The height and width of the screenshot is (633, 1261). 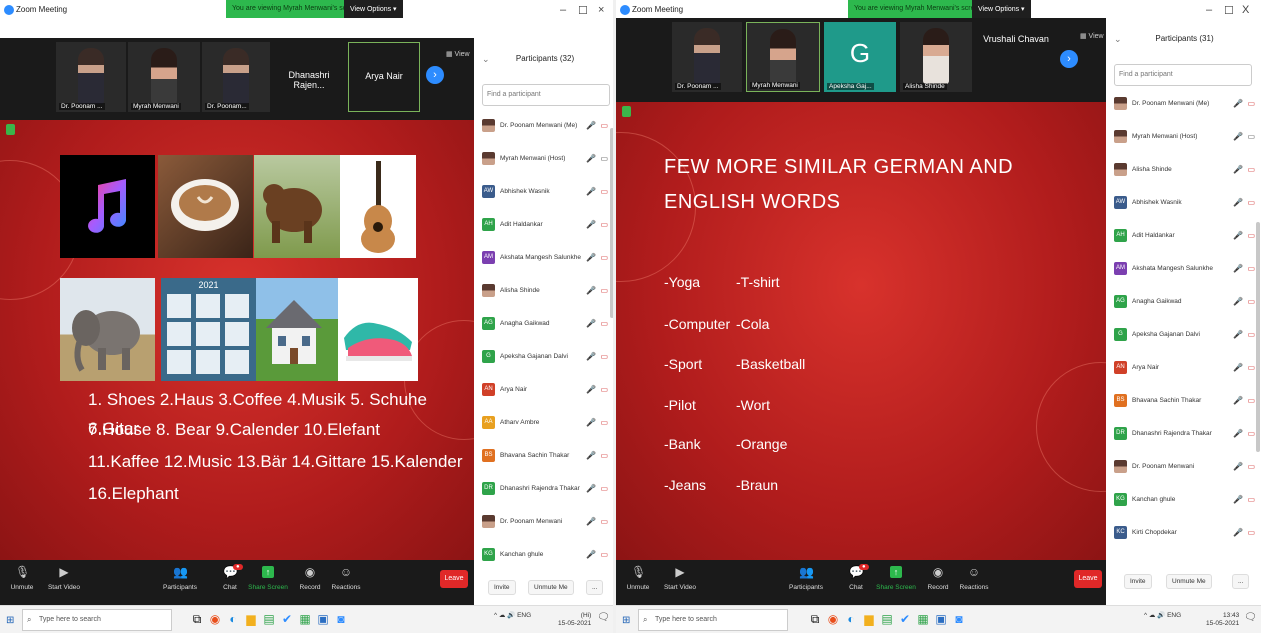 What do you see at coordinates (783, 57) in the screenshot?
I see `video-tile-active: Myrah Menwani` at bounding box center [783, 57].